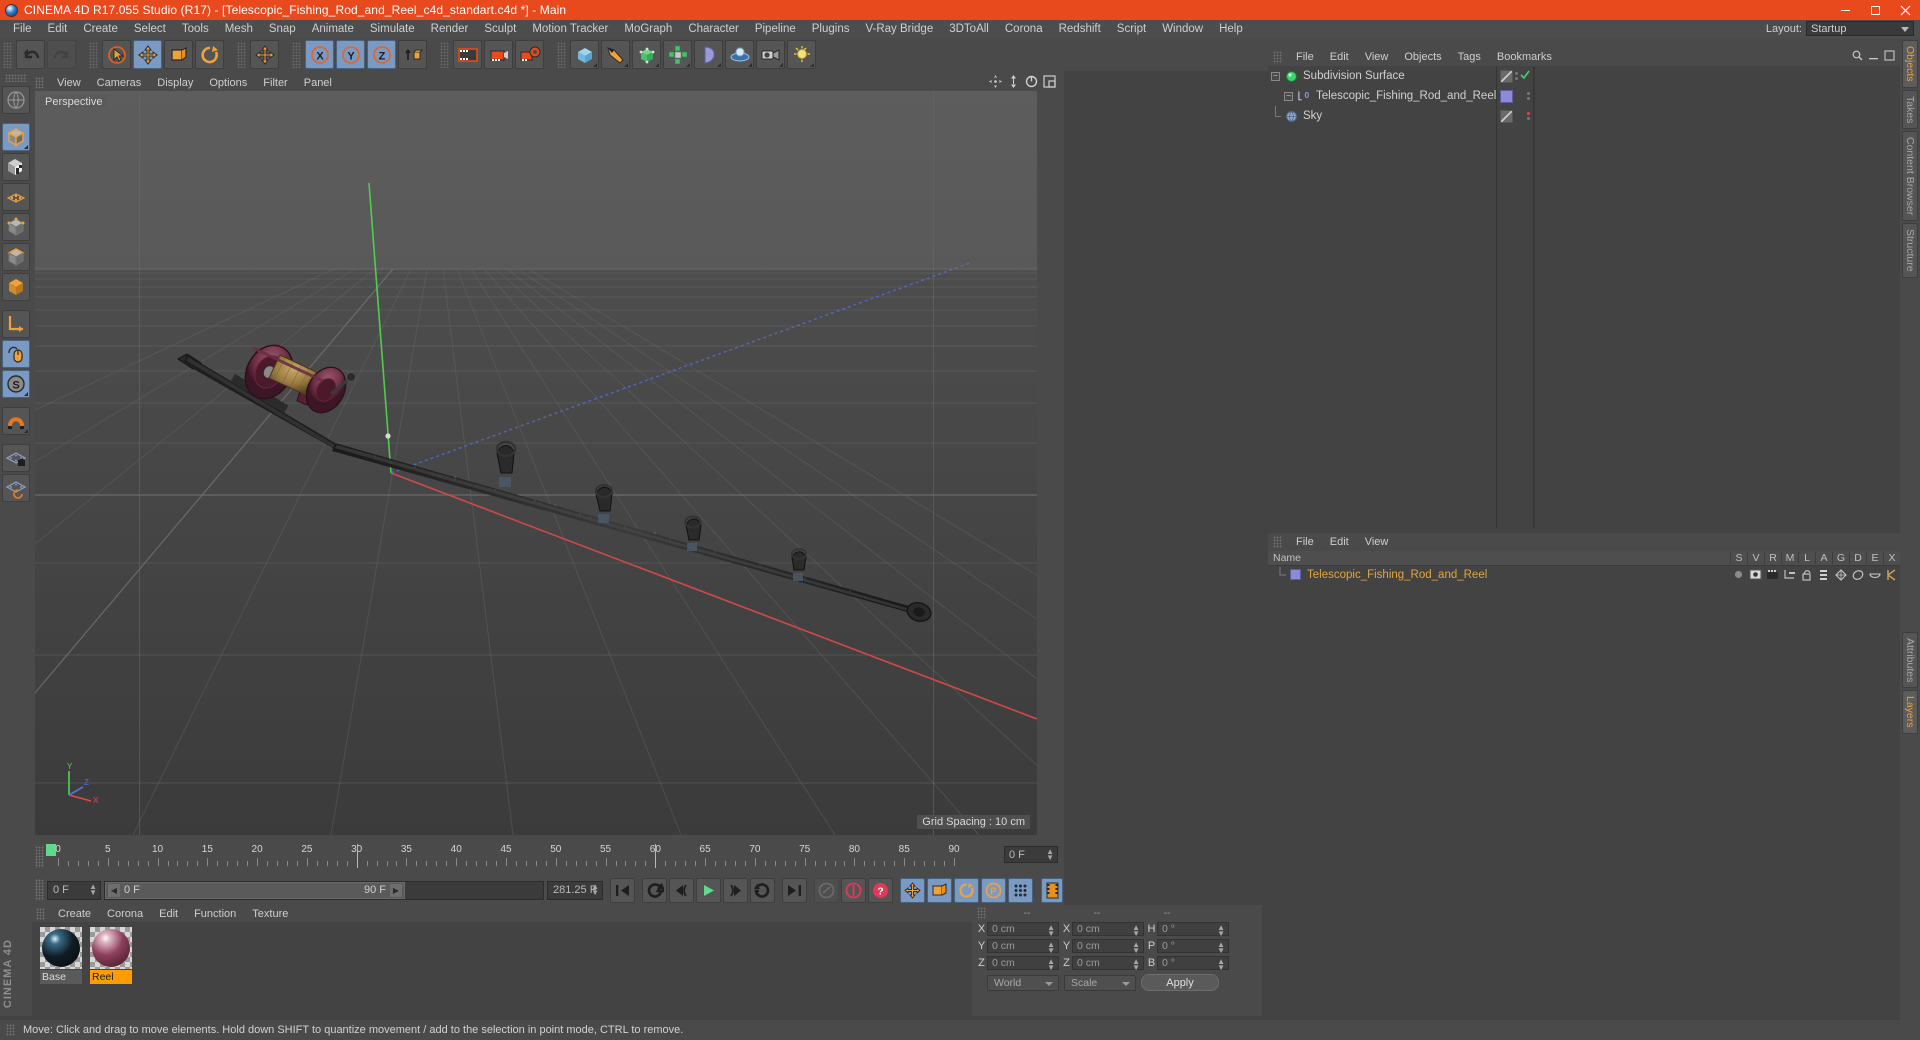 The width and height of the screenshot is (1920, 1040). I want to click on edges-mode-button, so click(16, 227).